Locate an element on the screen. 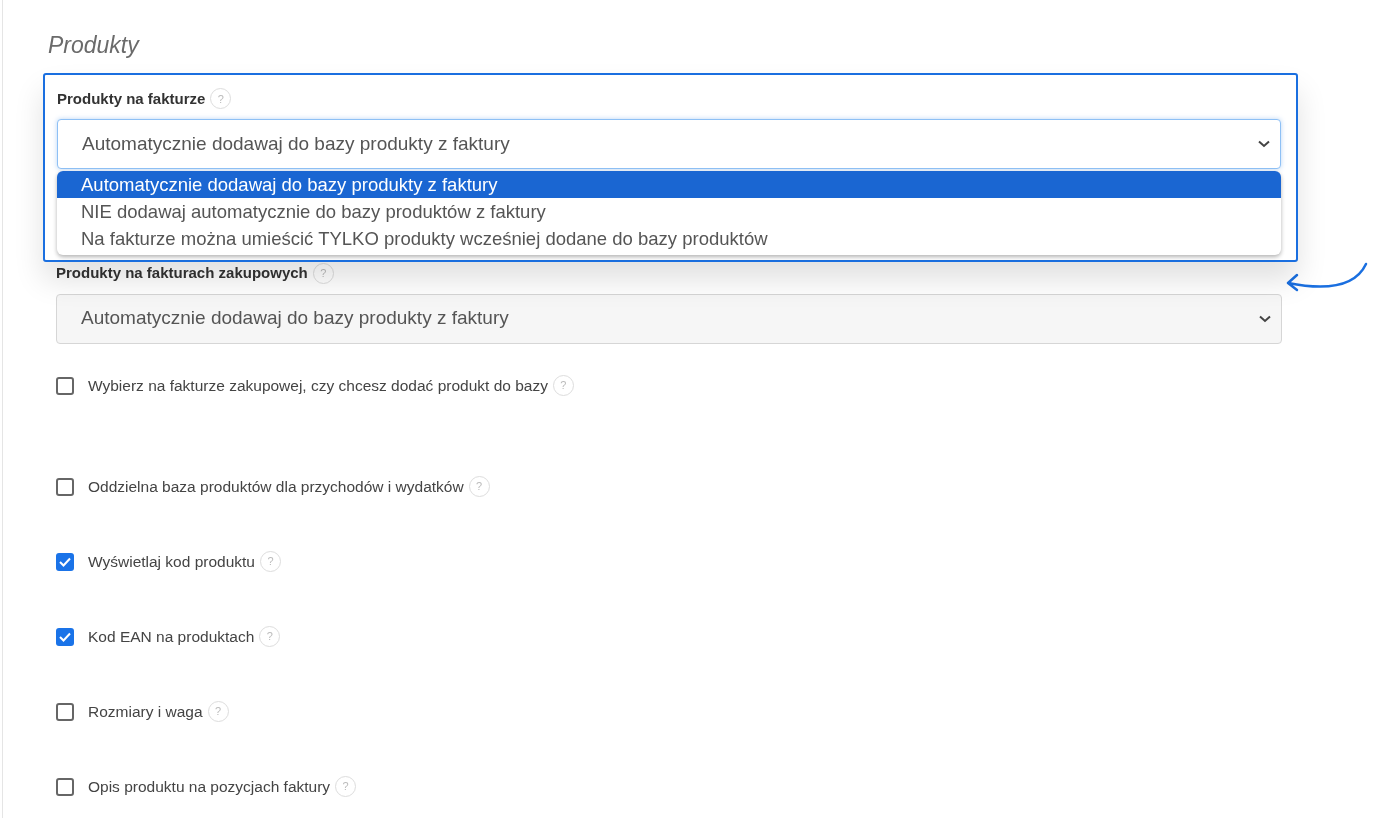 Image resolution: width=1389 pixels, height=818 pixels. checkbox-label: Oddzielna baza produktów dla przychodów i wydatków is located at coordinates (276, 486).